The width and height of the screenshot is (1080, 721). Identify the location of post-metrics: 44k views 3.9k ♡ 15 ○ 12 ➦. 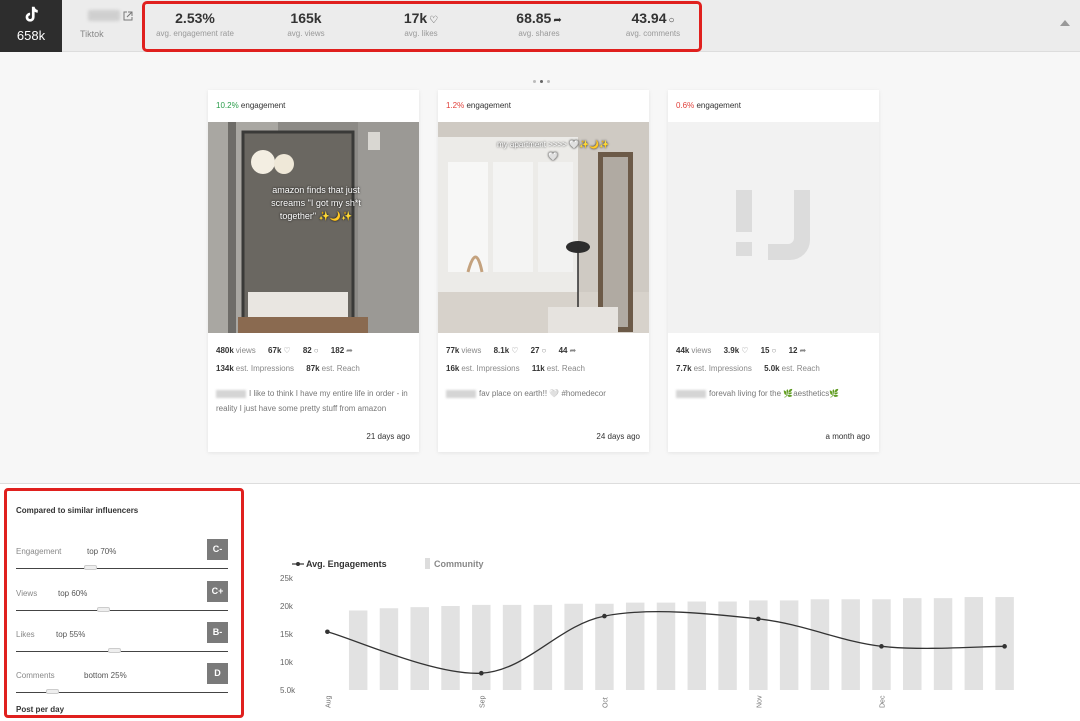
(741, 350).